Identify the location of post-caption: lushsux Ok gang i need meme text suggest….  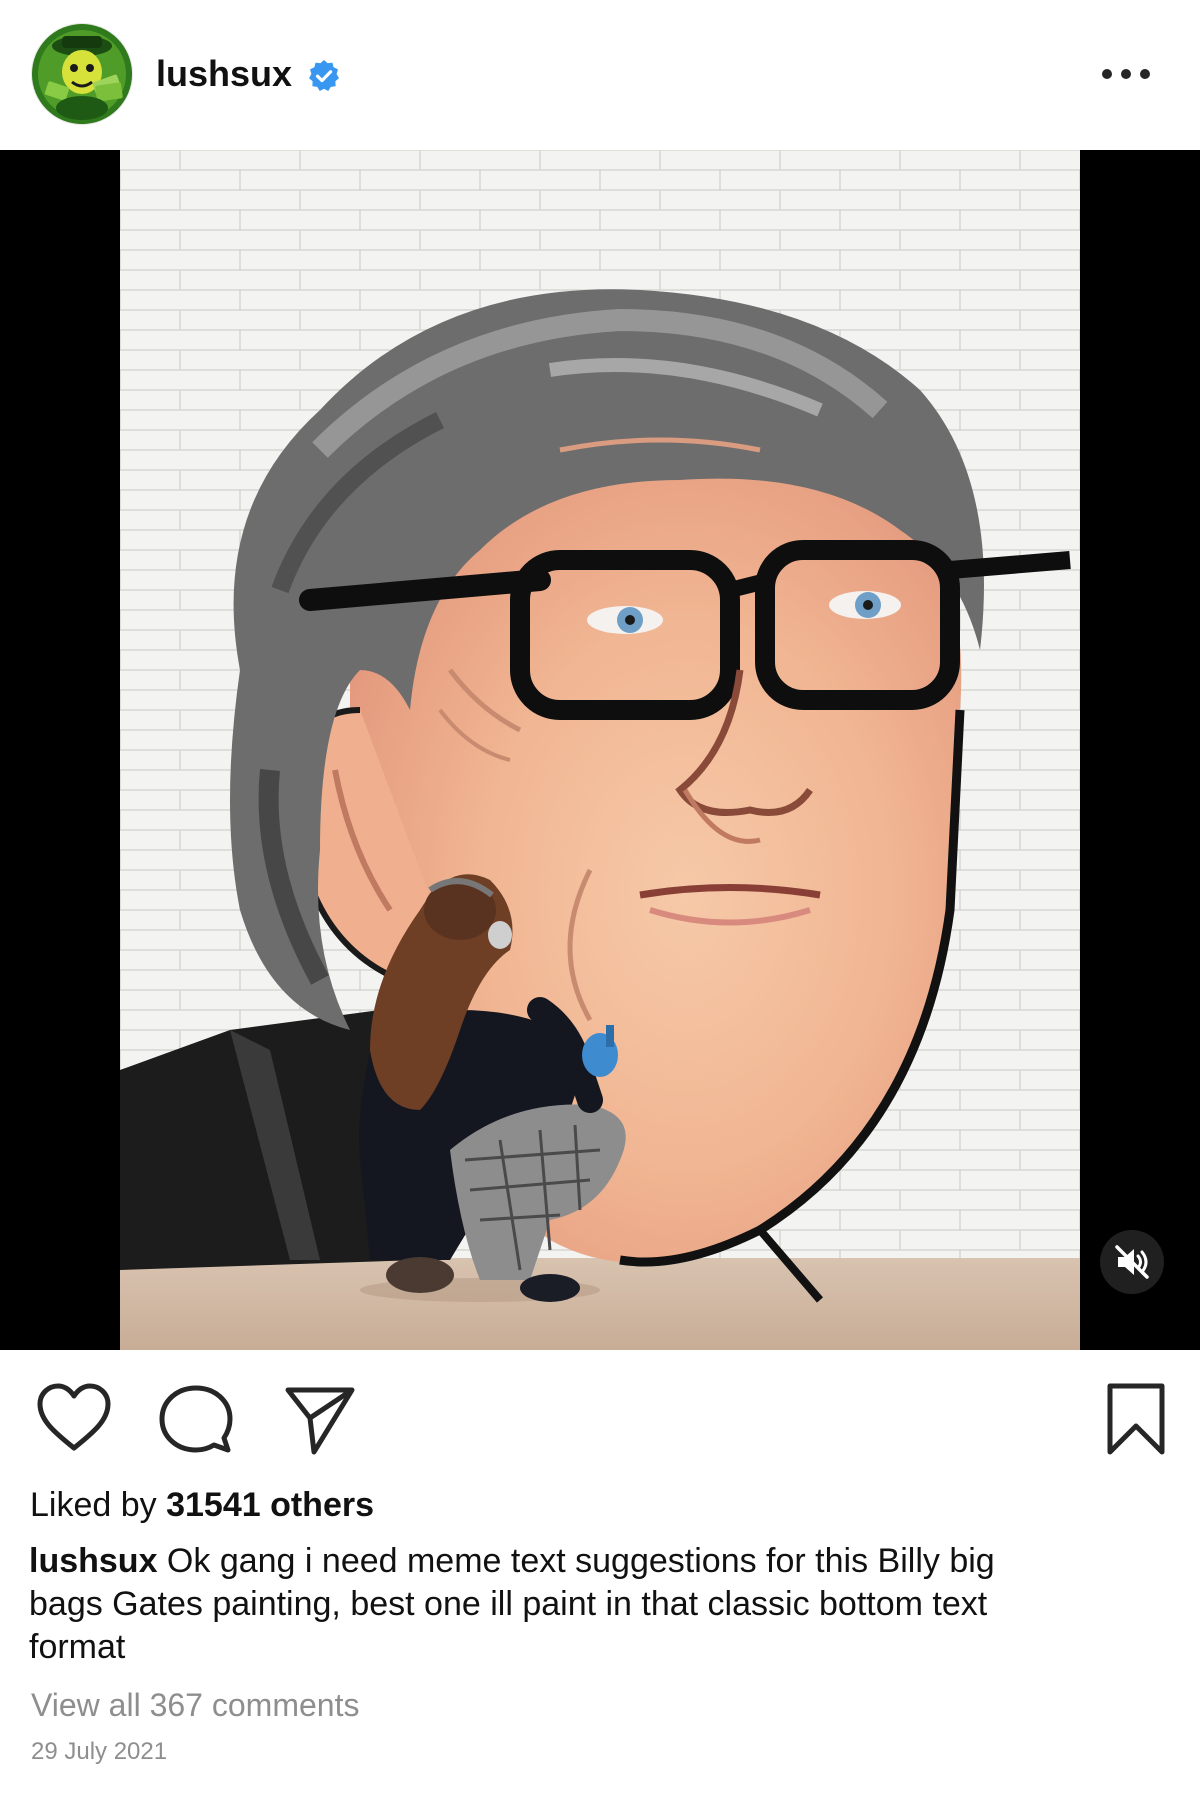
(529, 1604).